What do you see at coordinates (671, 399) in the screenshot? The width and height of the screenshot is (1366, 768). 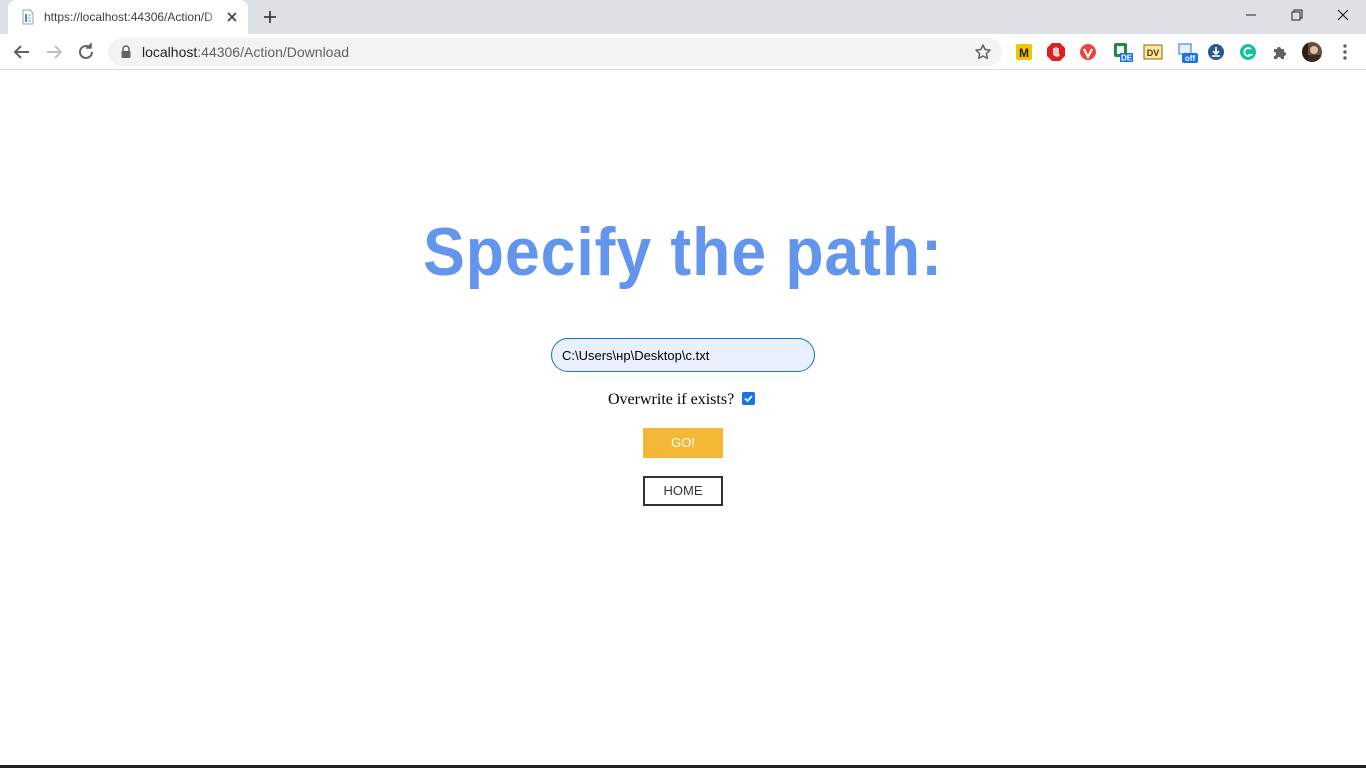 I see `overwrite-label: Overwrite if exists?` at bounding box center [671, 399].